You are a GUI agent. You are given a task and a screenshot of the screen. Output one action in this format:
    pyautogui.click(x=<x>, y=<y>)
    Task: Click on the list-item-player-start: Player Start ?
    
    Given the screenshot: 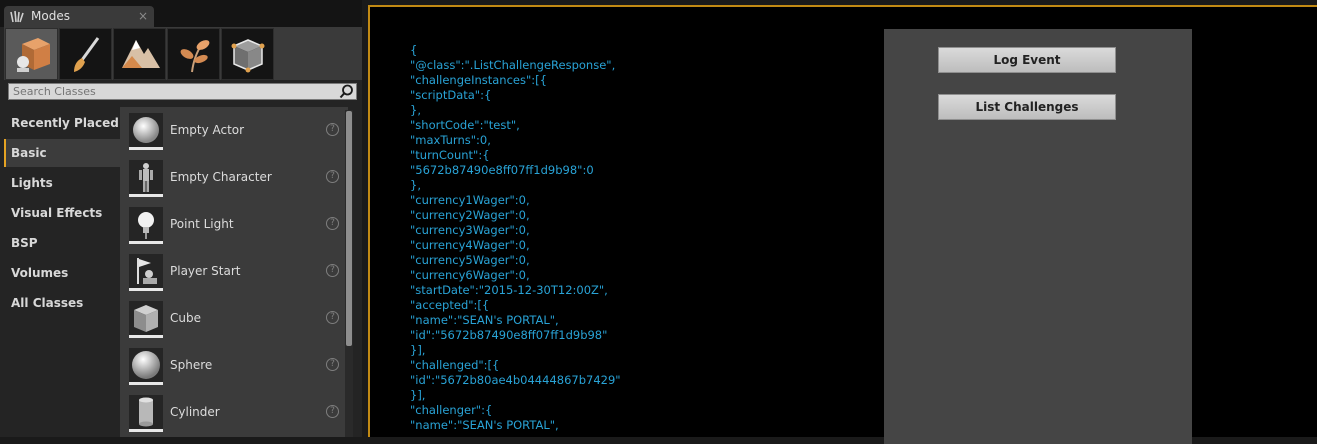 What is the action you would take?
    pyautogui.click(x=234, y=273)
    